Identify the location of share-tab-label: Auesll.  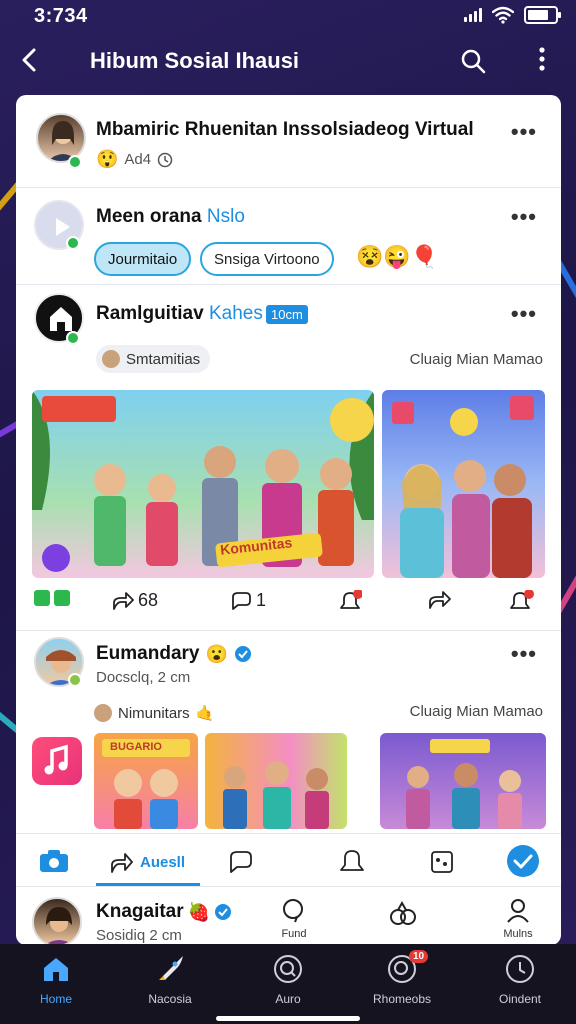
(163, 862).